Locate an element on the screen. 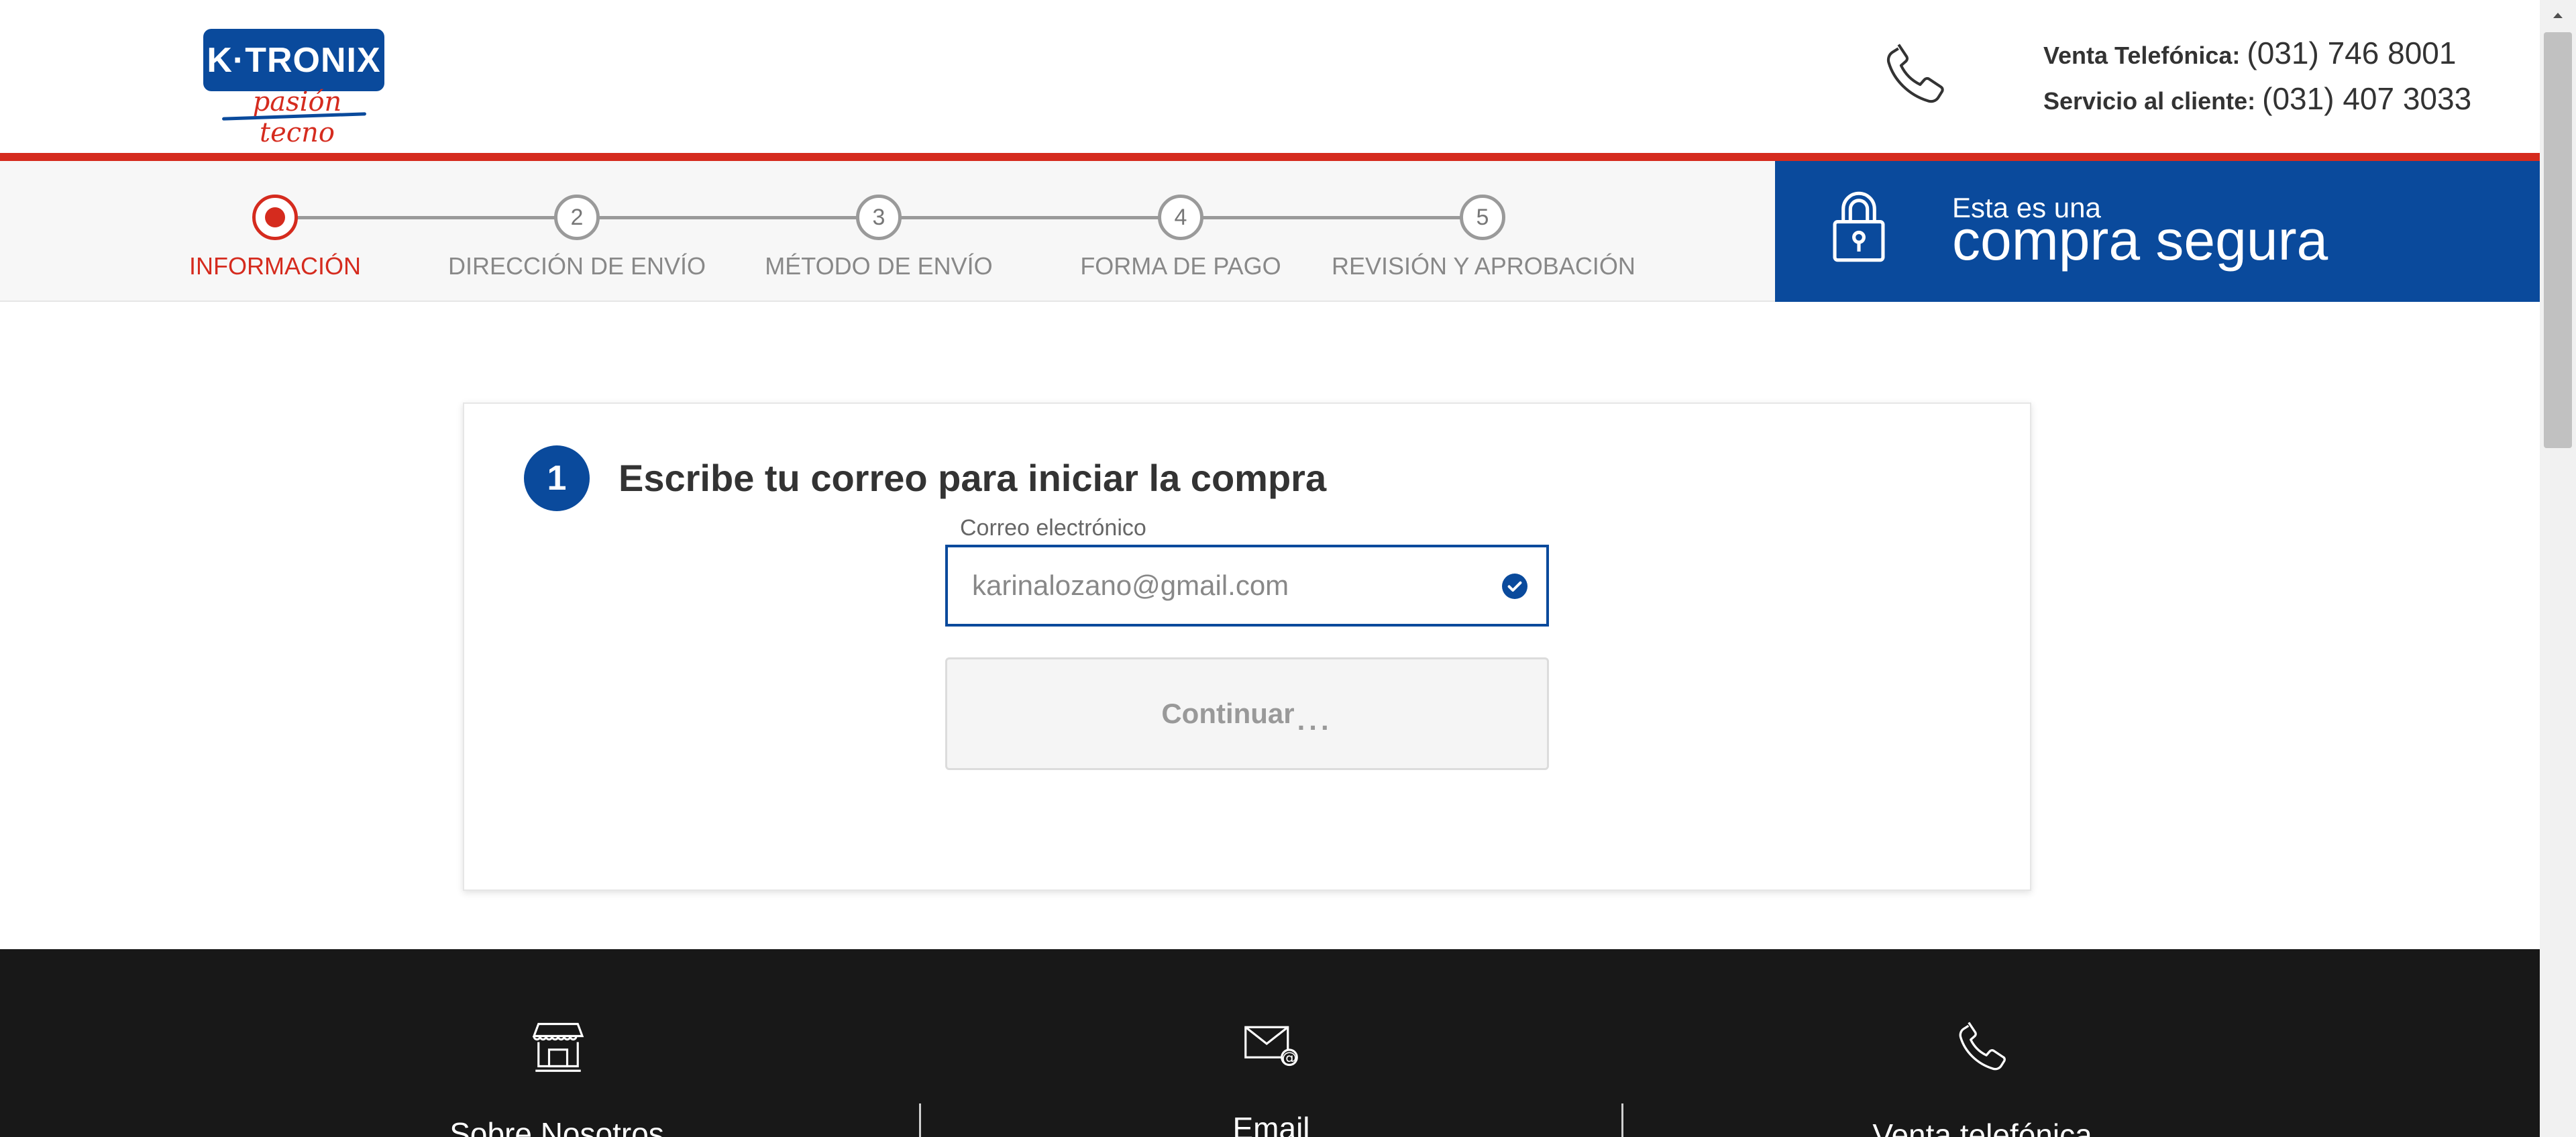 Image resolution: width=2576 pixels, height=1137 pixels. service-phone-label: Servicio al cliente: is located at coordinates (2149, 101).